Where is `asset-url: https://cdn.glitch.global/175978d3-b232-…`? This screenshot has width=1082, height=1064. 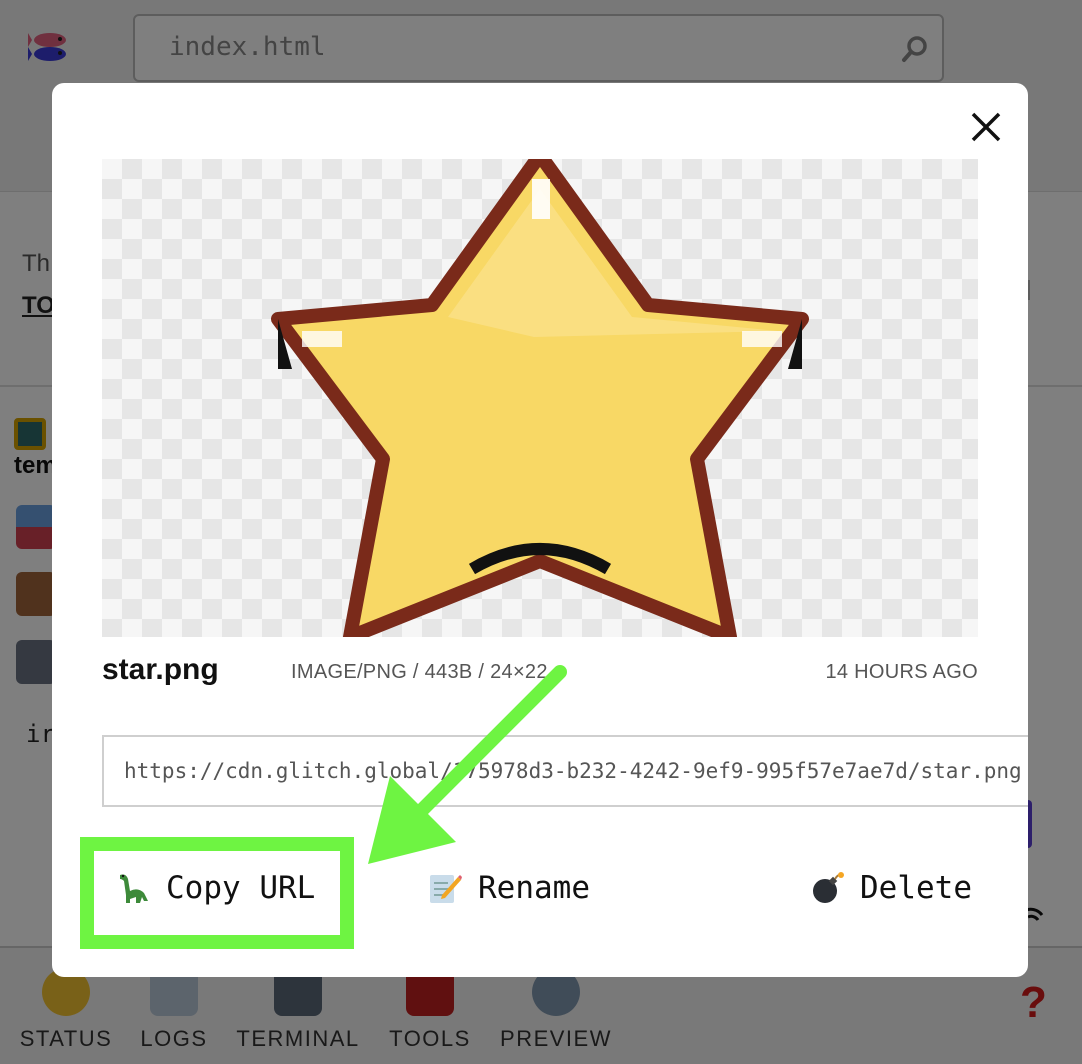 asset-url: https://cdn.glitch.global/175978d3-b232-… is located at coordinates (573, 771).